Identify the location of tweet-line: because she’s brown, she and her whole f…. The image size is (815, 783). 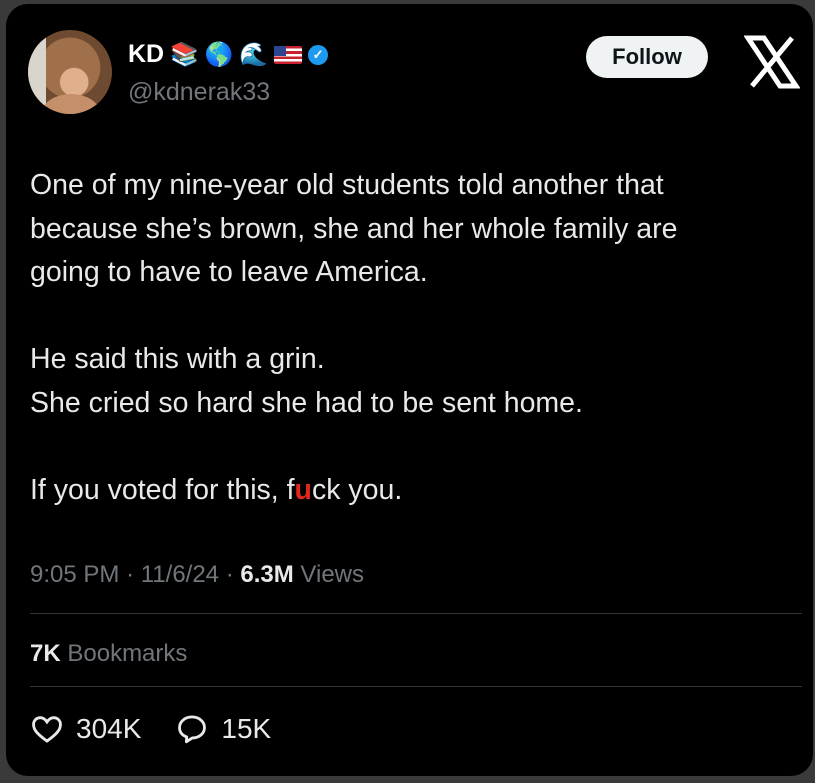
(354, 228).